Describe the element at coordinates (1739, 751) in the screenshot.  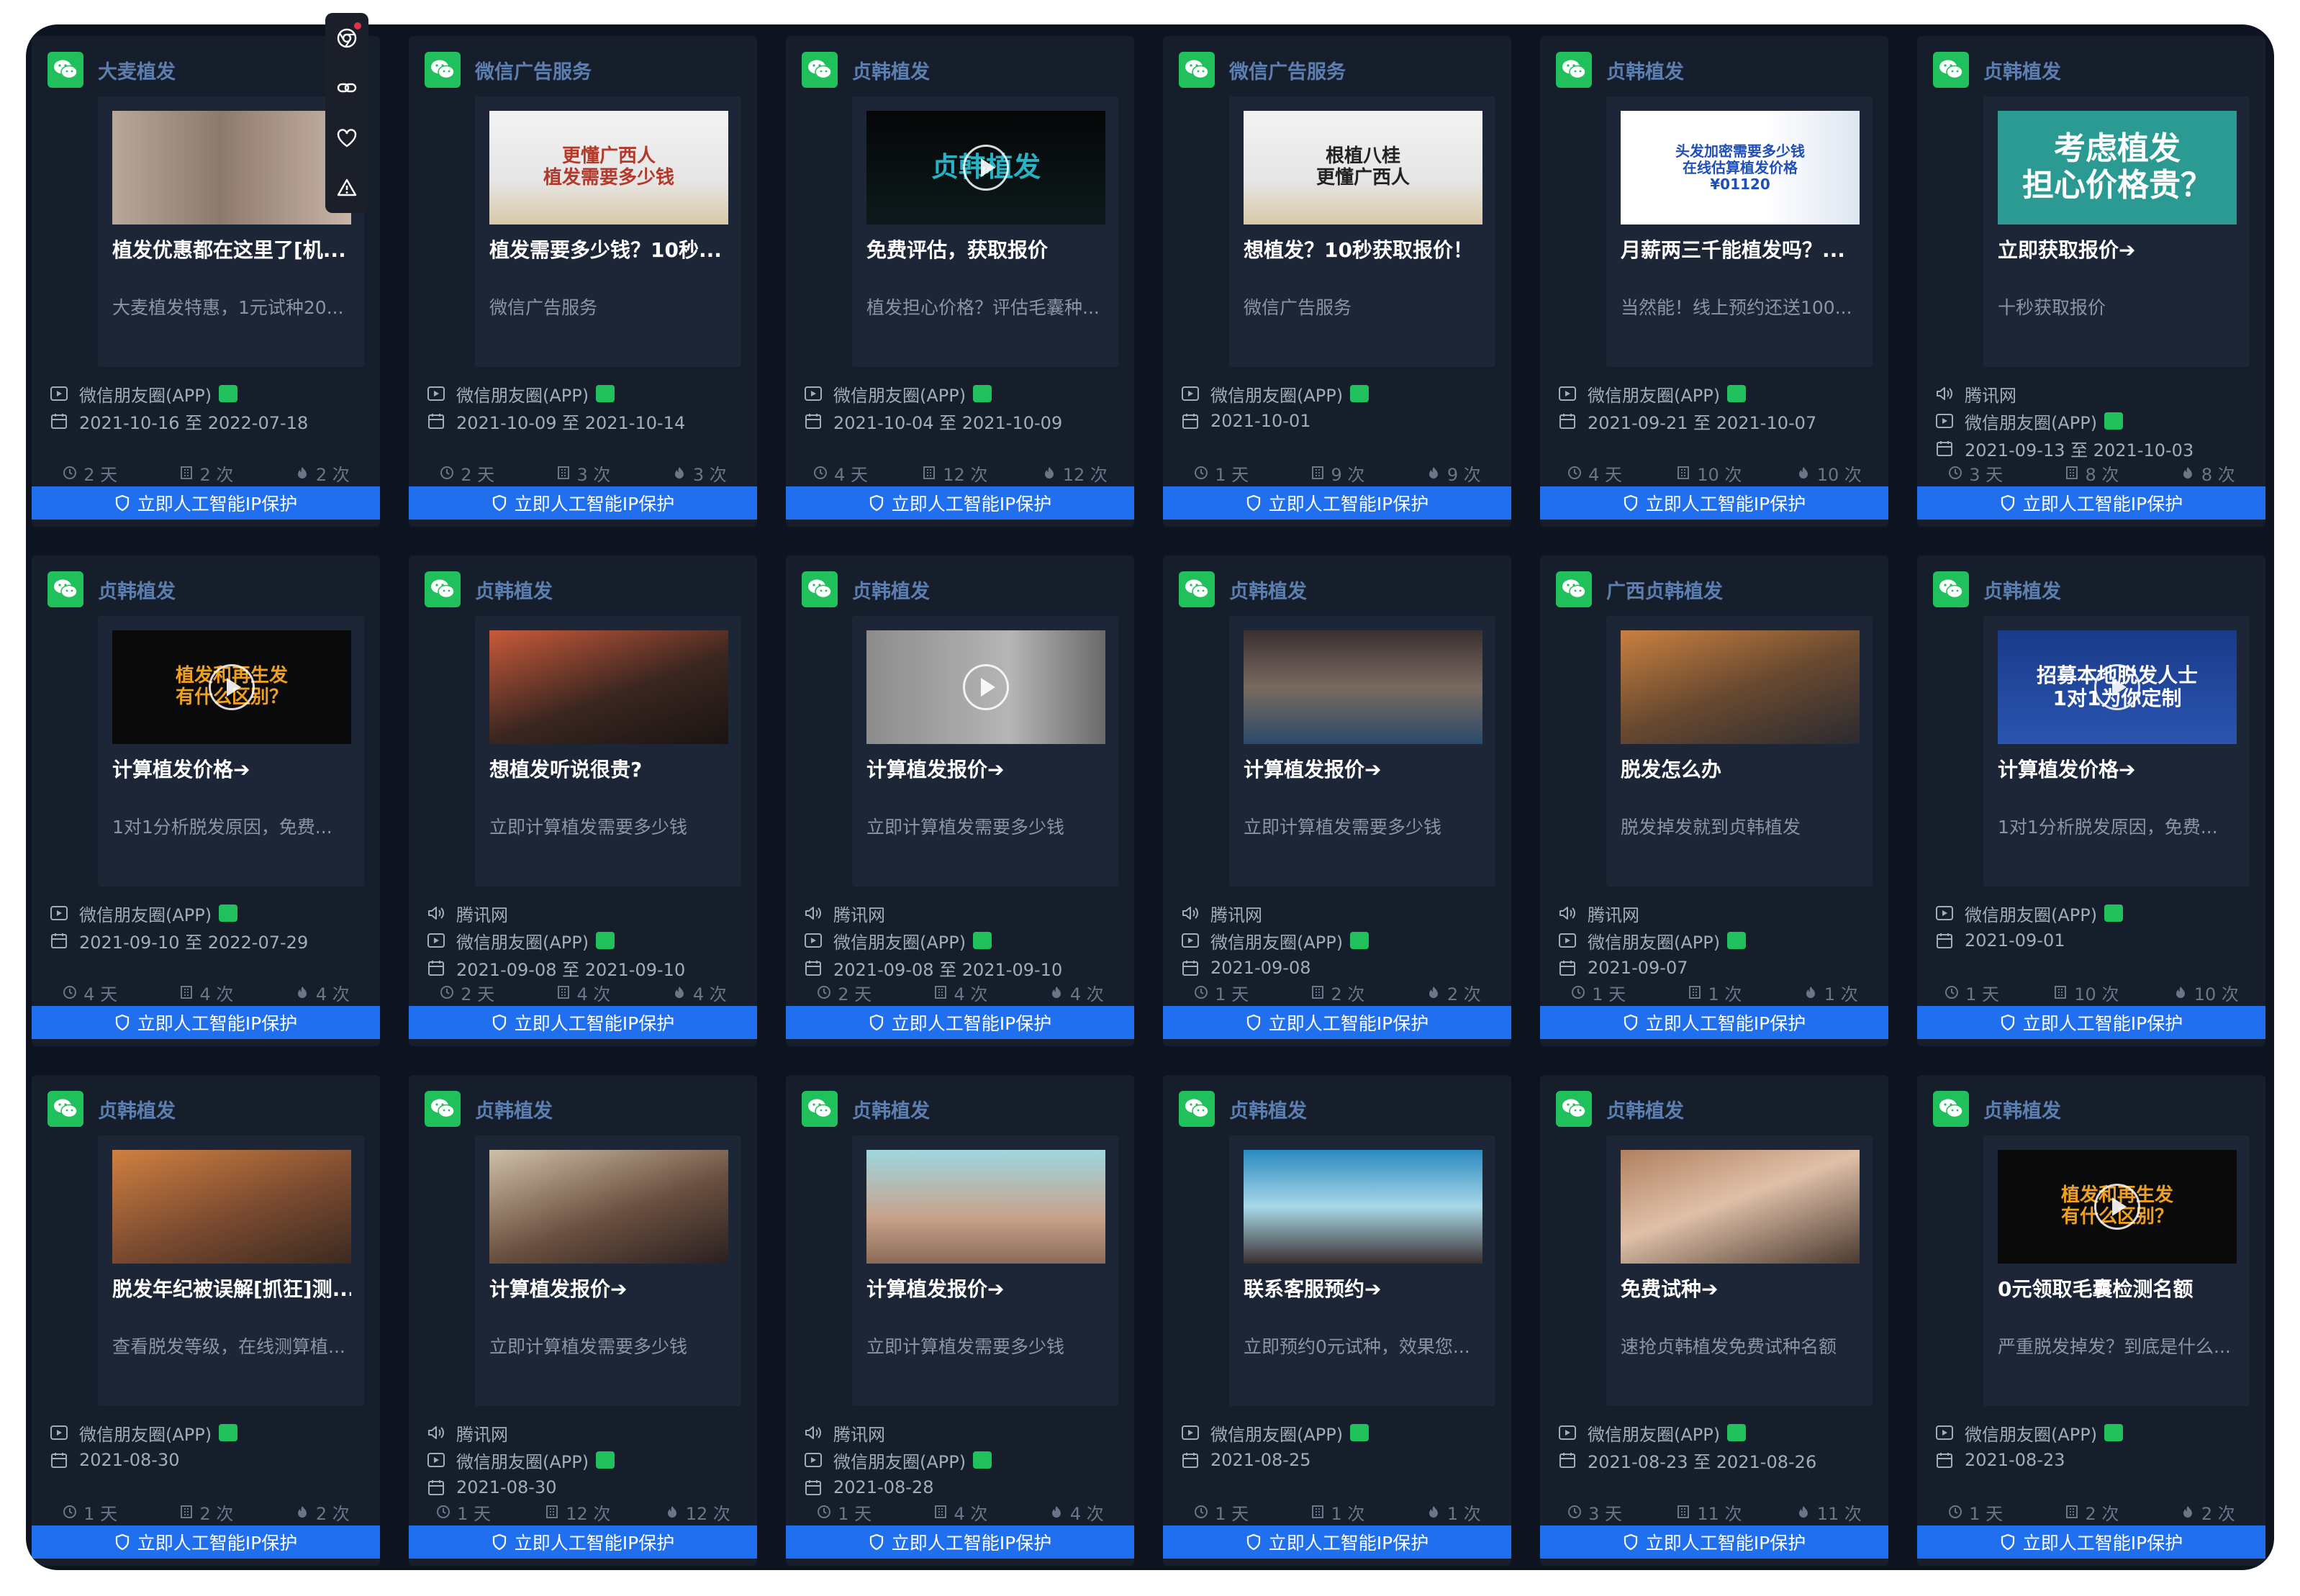
I see `ad-creative: 脱发怎么办 脱发掉发就到贞韩植发` at that location.